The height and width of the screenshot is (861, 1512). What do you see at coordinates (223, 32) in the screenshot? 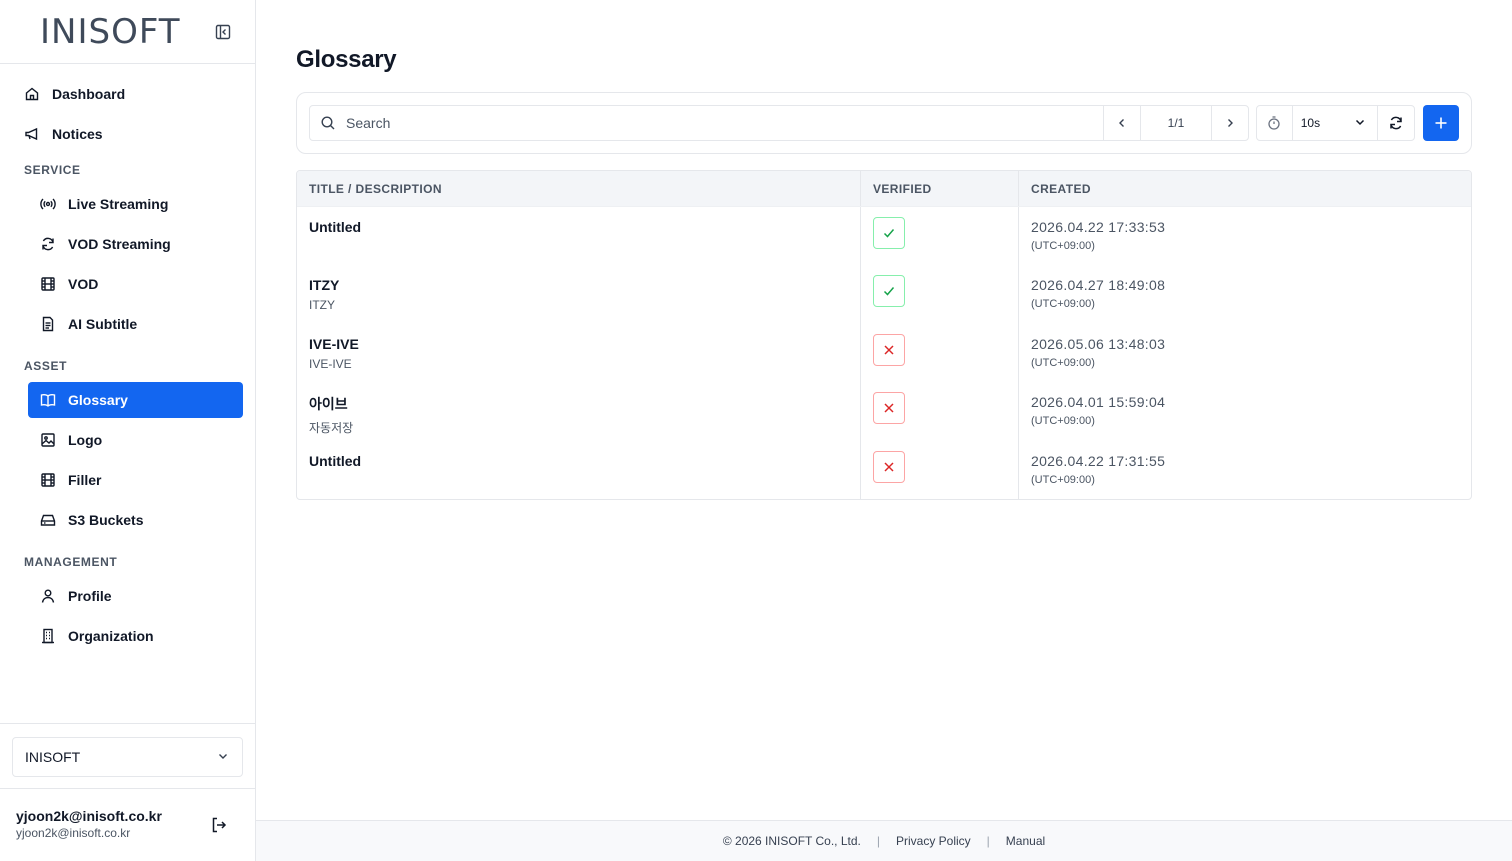
I see `sidebar-collapse-icon` at bounding box center [223, 32].